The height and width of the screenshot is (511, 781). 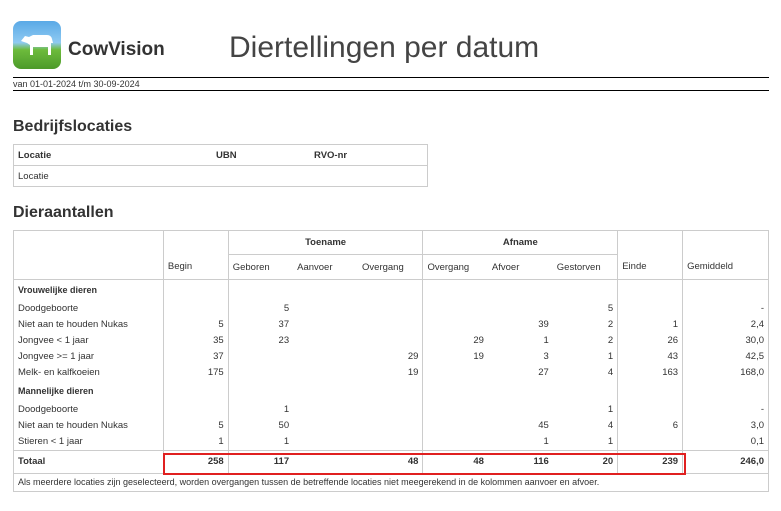 I want to click on table-cell: 23, so click(x=260, y=340).